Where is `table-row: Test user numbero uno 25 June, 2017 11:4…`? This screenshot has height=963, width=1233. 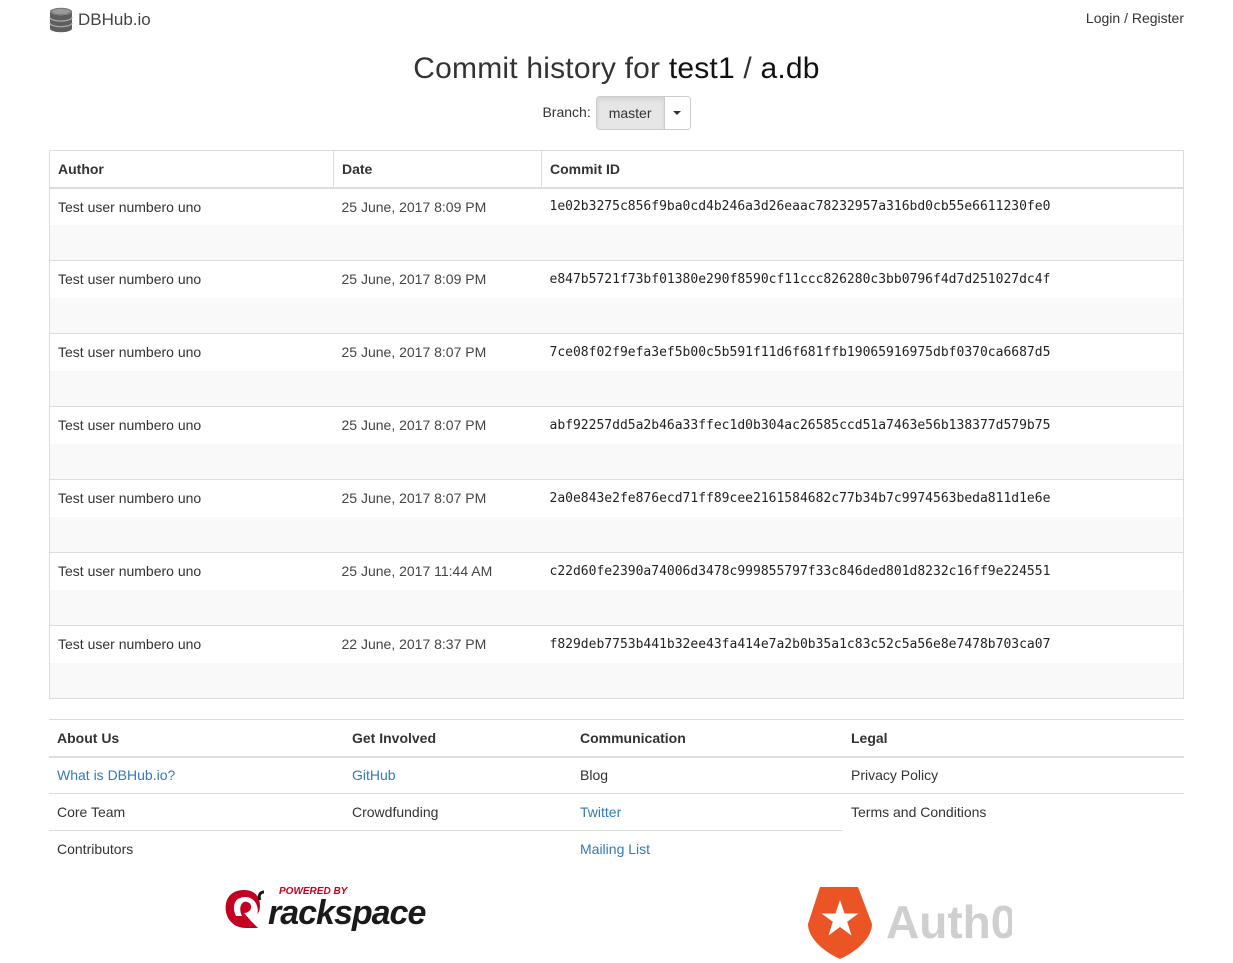 table-row: Test user numbero uno 25 June, 2017 11:4… is located at coordinates (616, 571).